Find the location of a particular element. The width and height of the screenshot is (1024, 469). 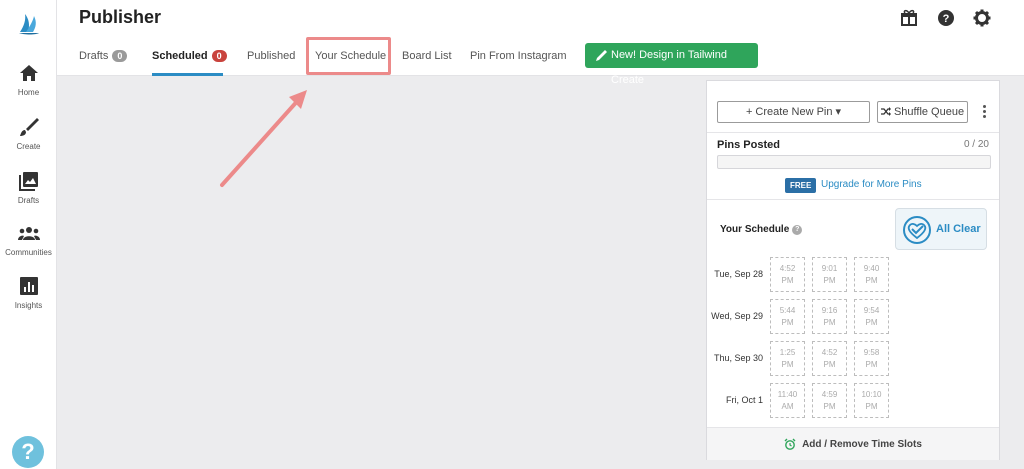

time-slot: 4:59 PM is located at coordinates (829, 400).